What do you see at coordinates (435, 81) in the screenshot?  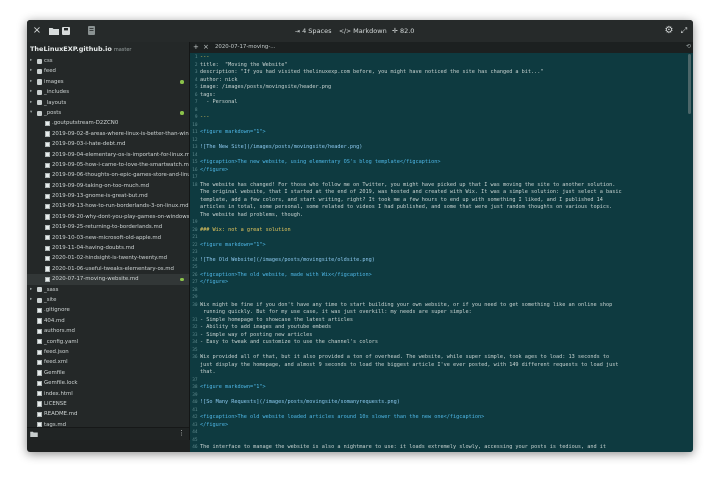 I see `code-line: 4 author: nick` at bounding box center [435, 81].